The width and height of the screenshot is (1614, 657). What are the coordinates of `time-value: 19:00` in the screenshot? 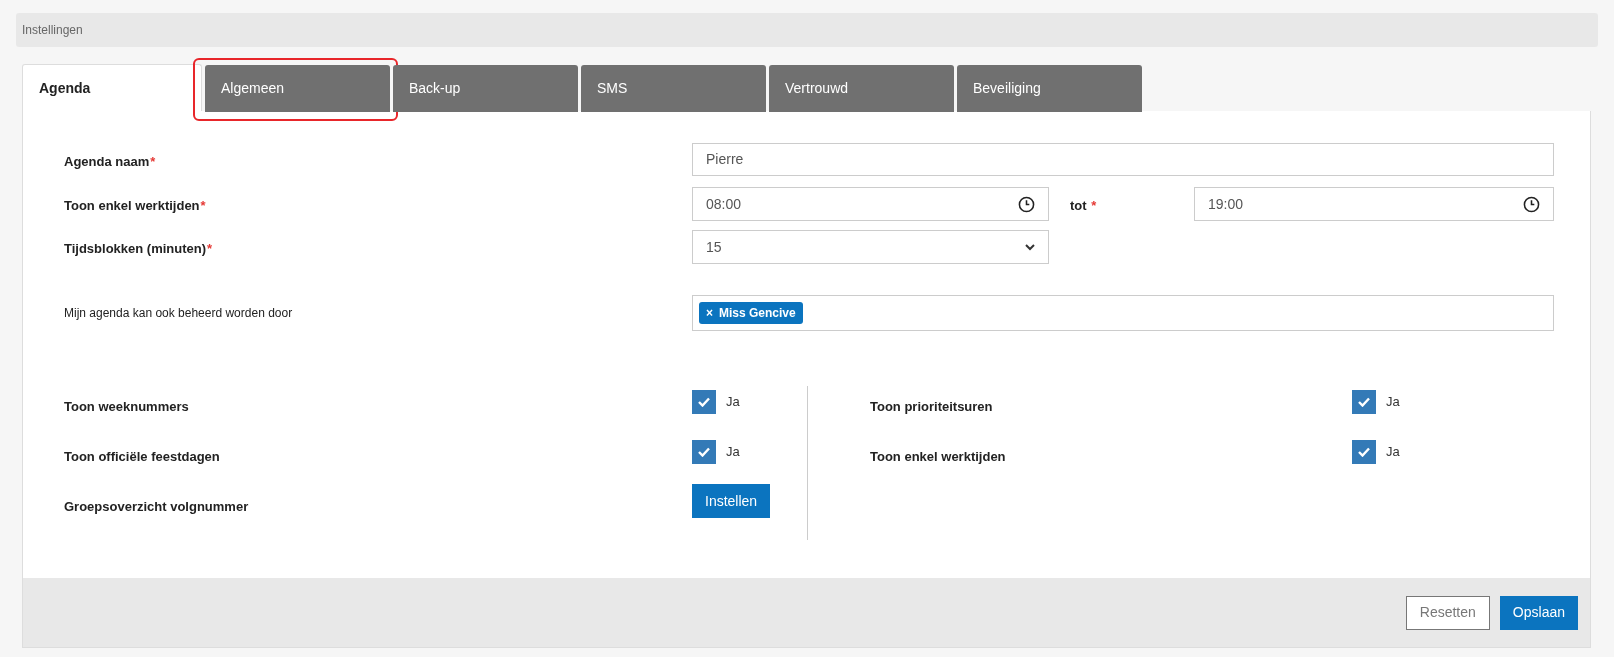 It's located at (1226, 204).